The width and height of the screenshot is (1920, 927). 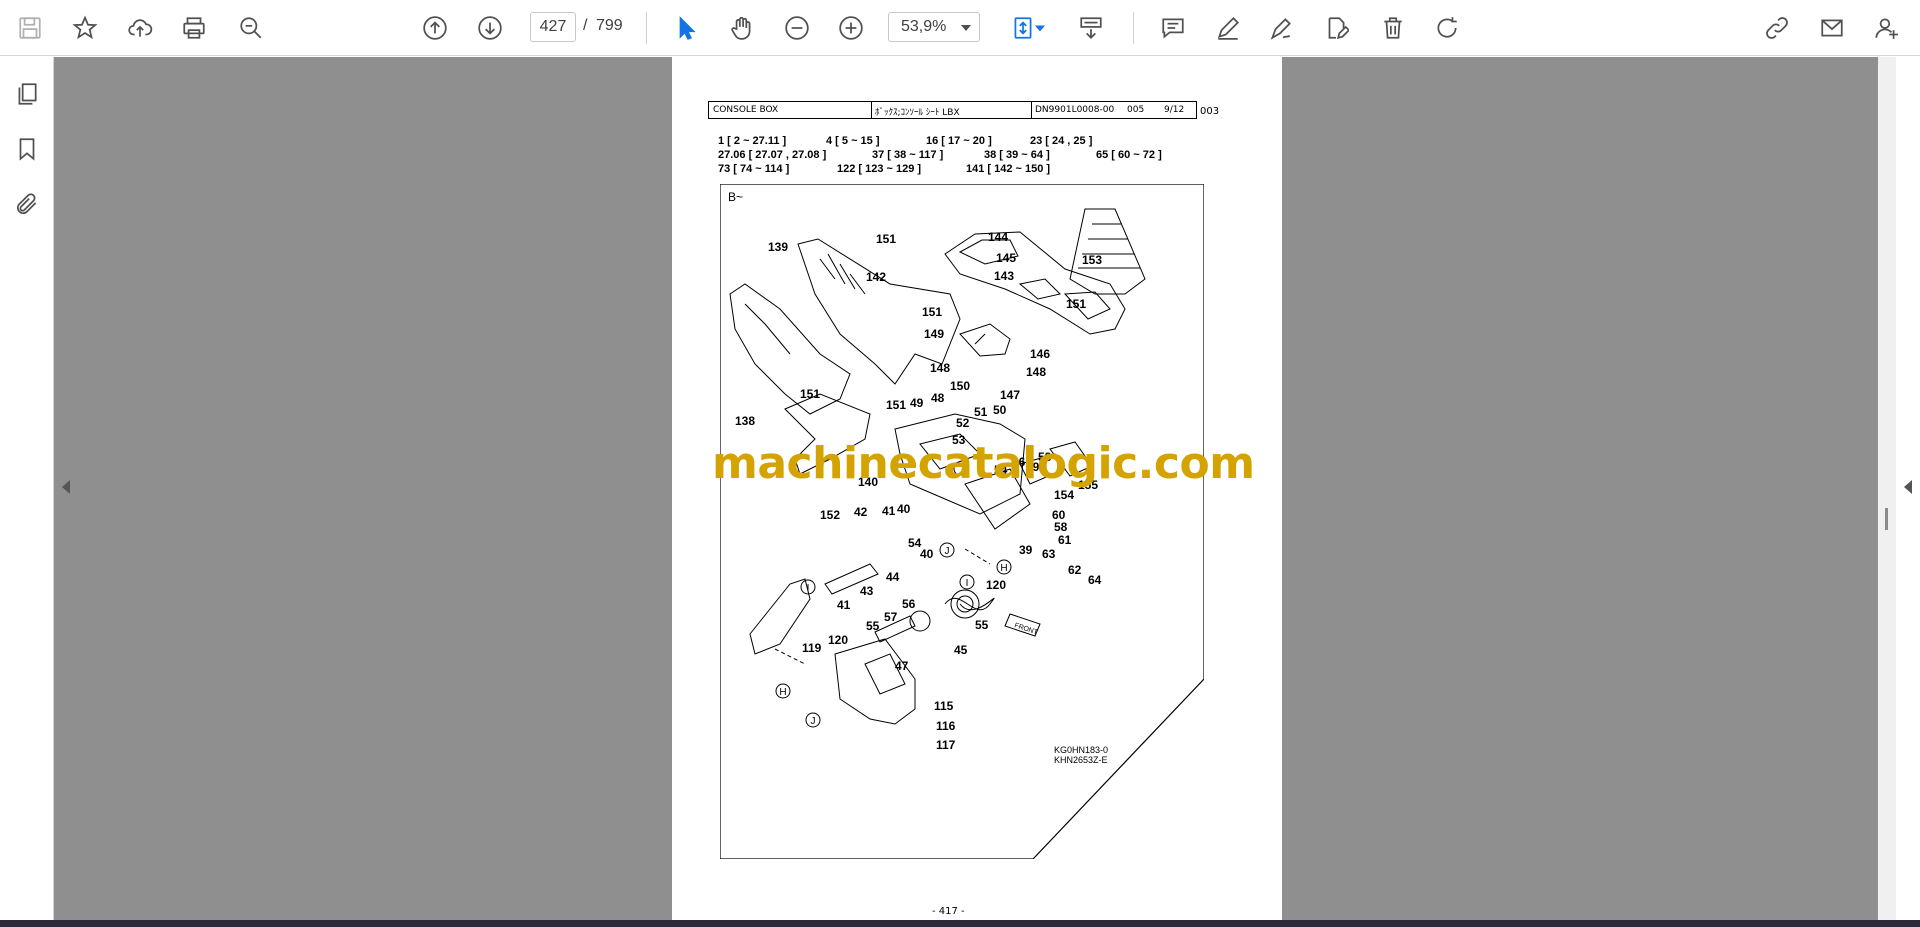 What do you see at coordinates (1064, 495) in the screenshot?
I see `callout-number: 154` at bounding box center [1064, 495].